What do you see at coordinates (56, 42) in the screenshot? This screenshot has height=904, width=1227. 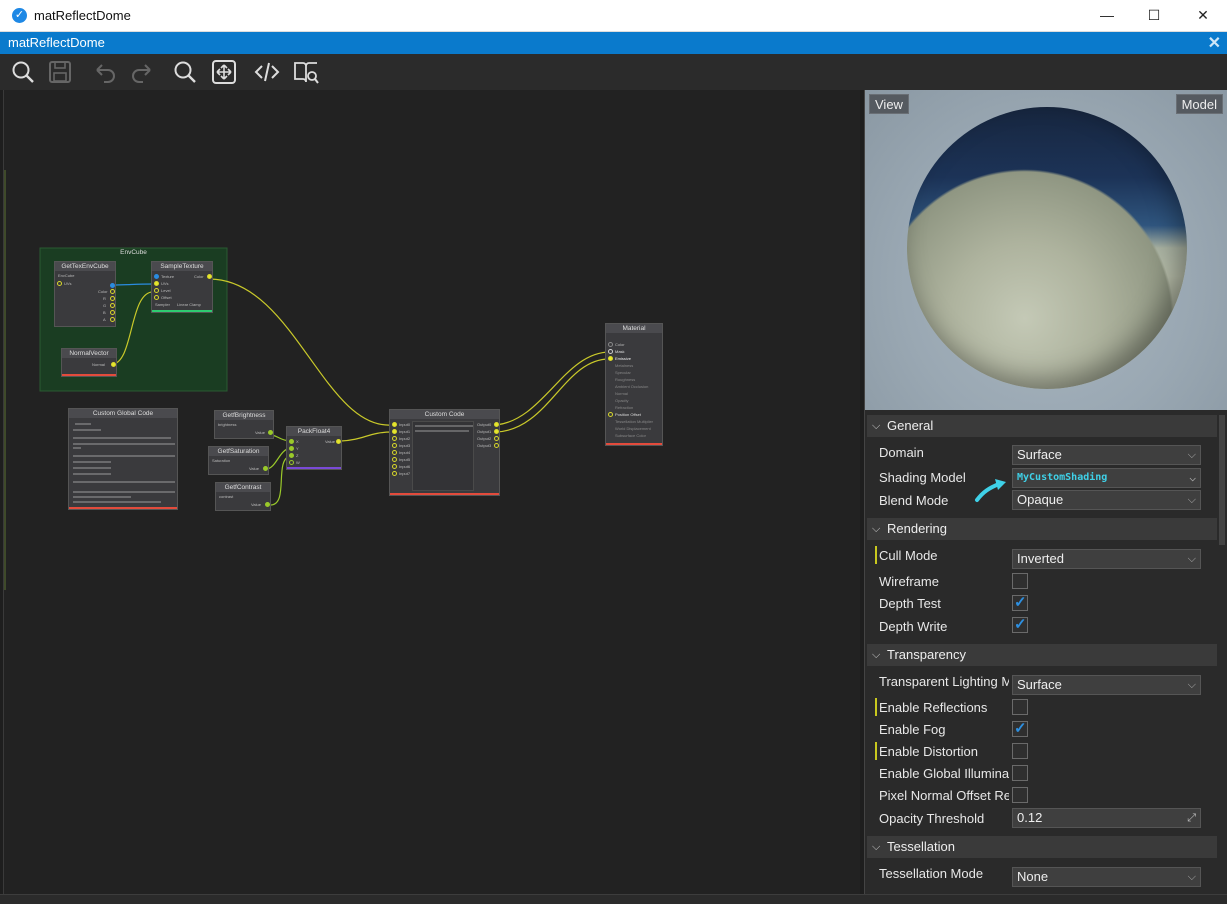 I see `tab-title: matReflectDome` at bounding box center [56, 42].